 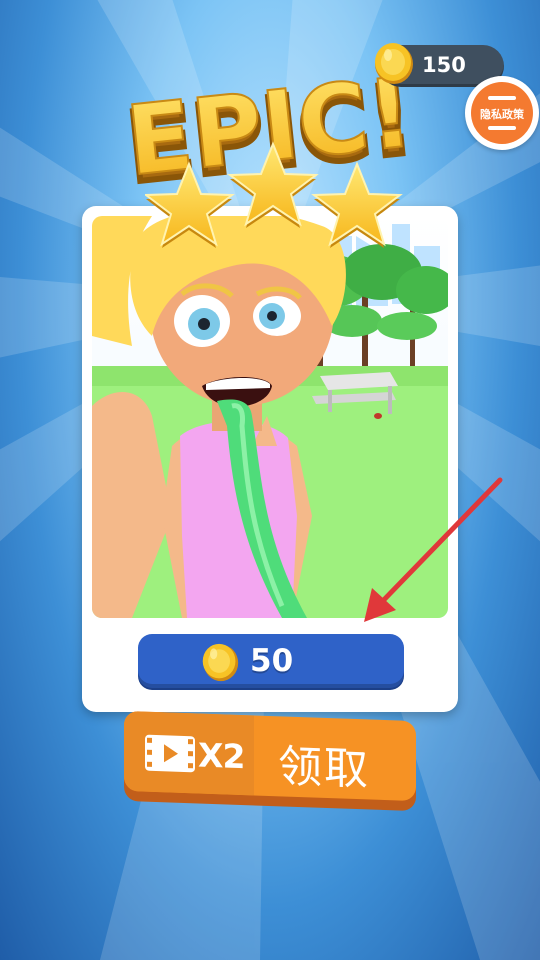 I want to click on reward-amount: 50, so click(x=272, y=661).